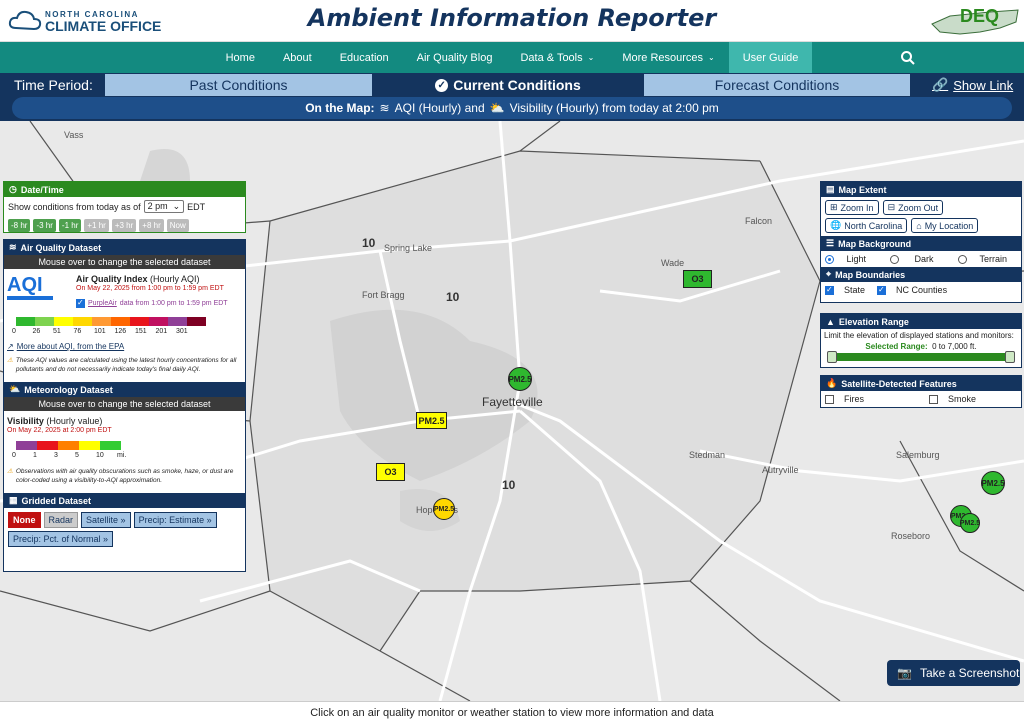 The width and height of the screenshot is (1024, 724). Describe the element at coordinates (171, 520) in the screenshot. I see `gridded-precip-estimate-label: Precip: Estimate` at that location.